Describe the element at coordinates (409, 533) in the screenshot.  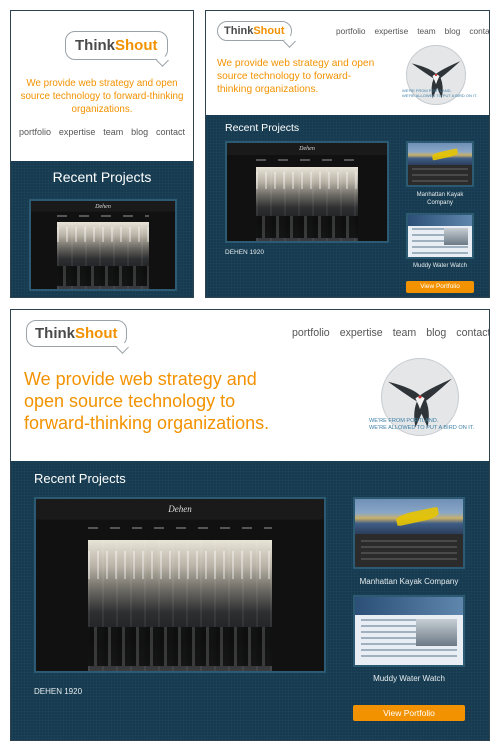
I see `desktop-kayak-thumbnail` at that location.